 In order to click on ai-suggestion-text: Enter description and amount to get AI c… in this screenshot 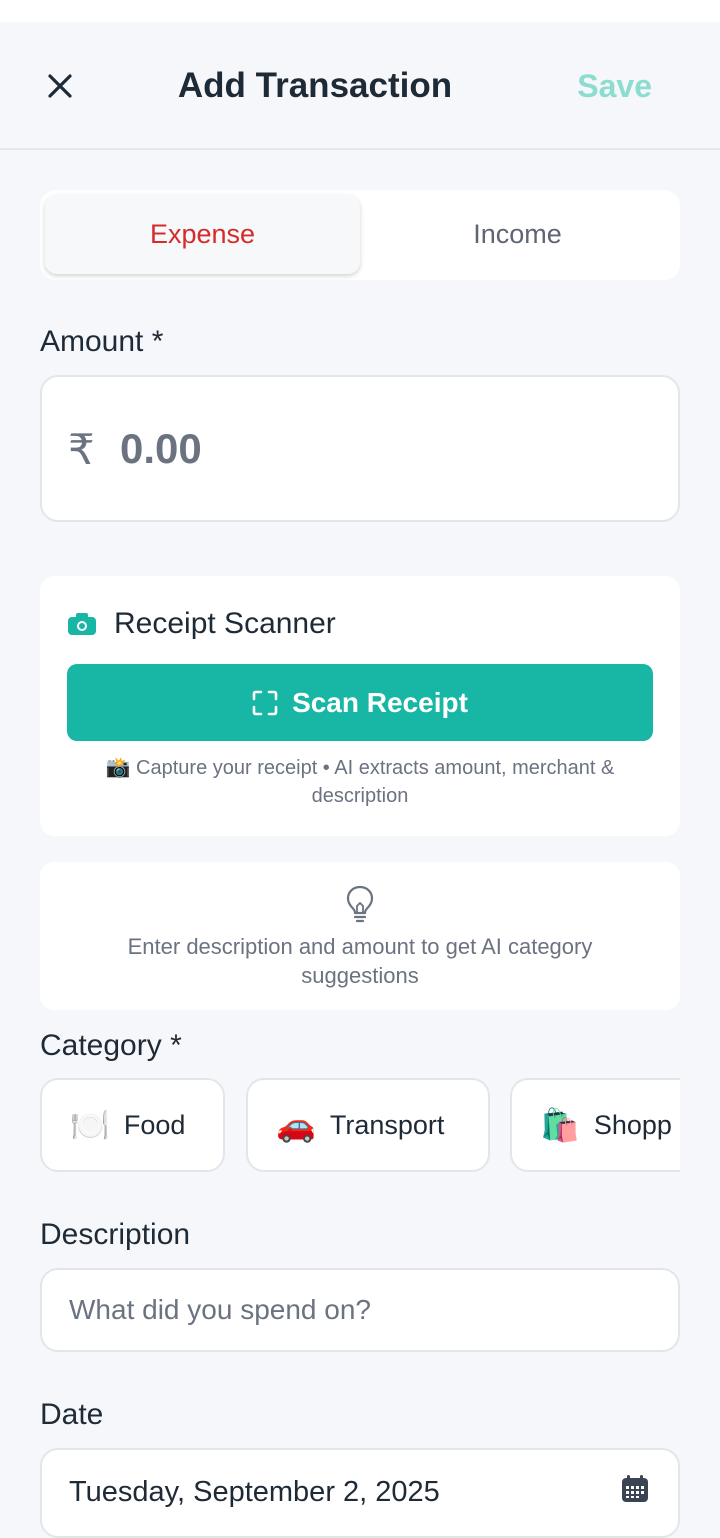, I will do `click(360, 961)`.